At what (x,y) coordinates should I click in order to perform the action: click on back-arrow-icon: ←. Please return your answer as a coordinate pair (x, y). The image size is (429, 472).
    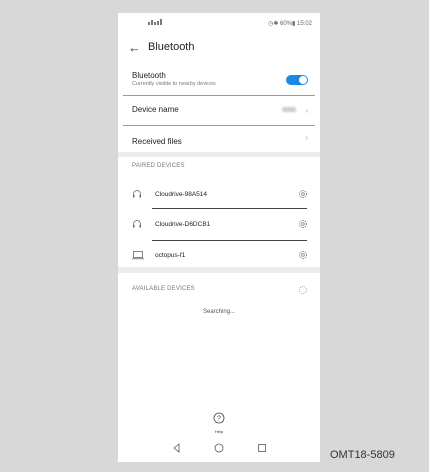
    Looking at the image, I should click on (134, 48).